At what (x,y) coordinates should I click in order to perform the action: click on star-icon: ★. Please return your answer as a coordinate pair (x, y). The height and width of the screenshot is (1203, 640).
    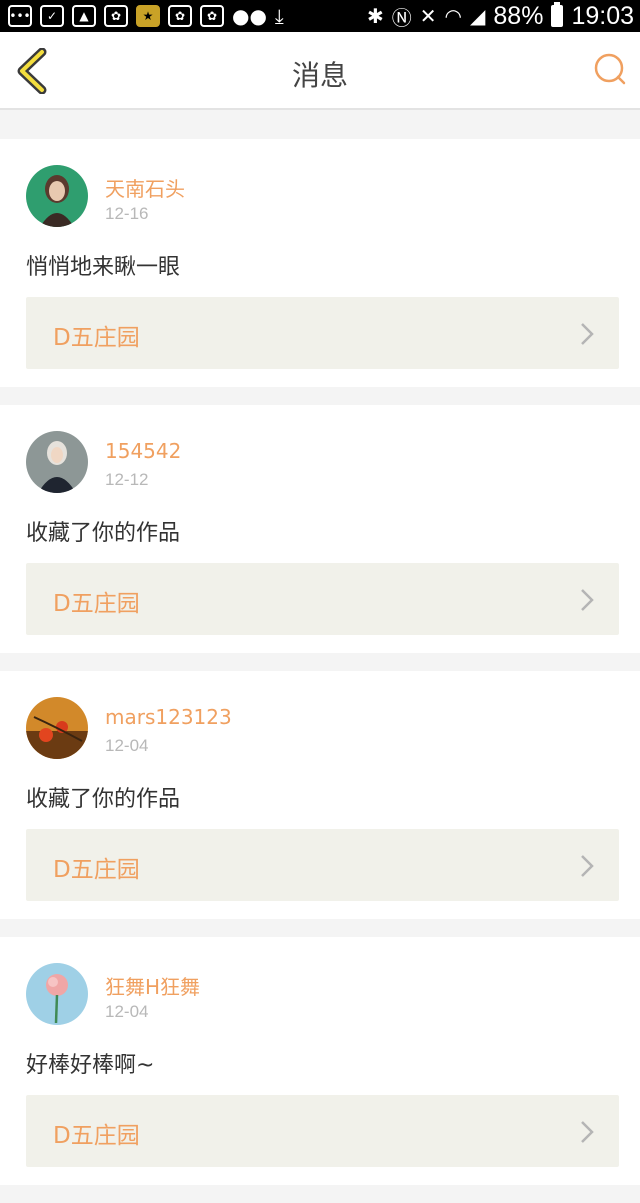
    Looking at the image, I should click on (148, 16).